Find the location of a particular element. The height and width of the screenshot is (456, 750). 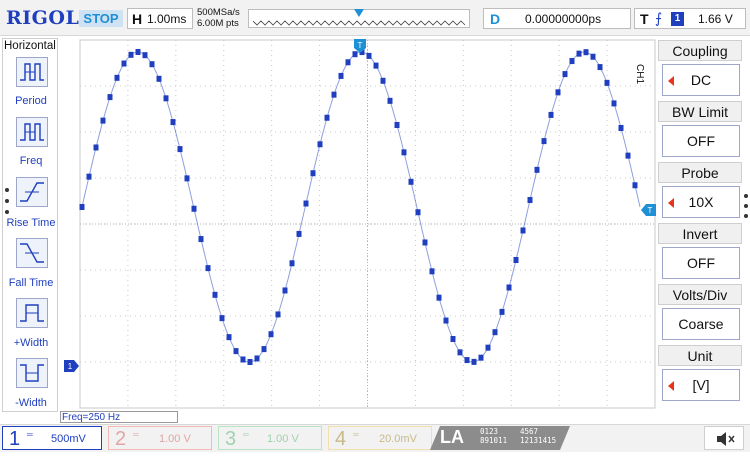

unit-value: [V] is located at coordinates (701, 385).